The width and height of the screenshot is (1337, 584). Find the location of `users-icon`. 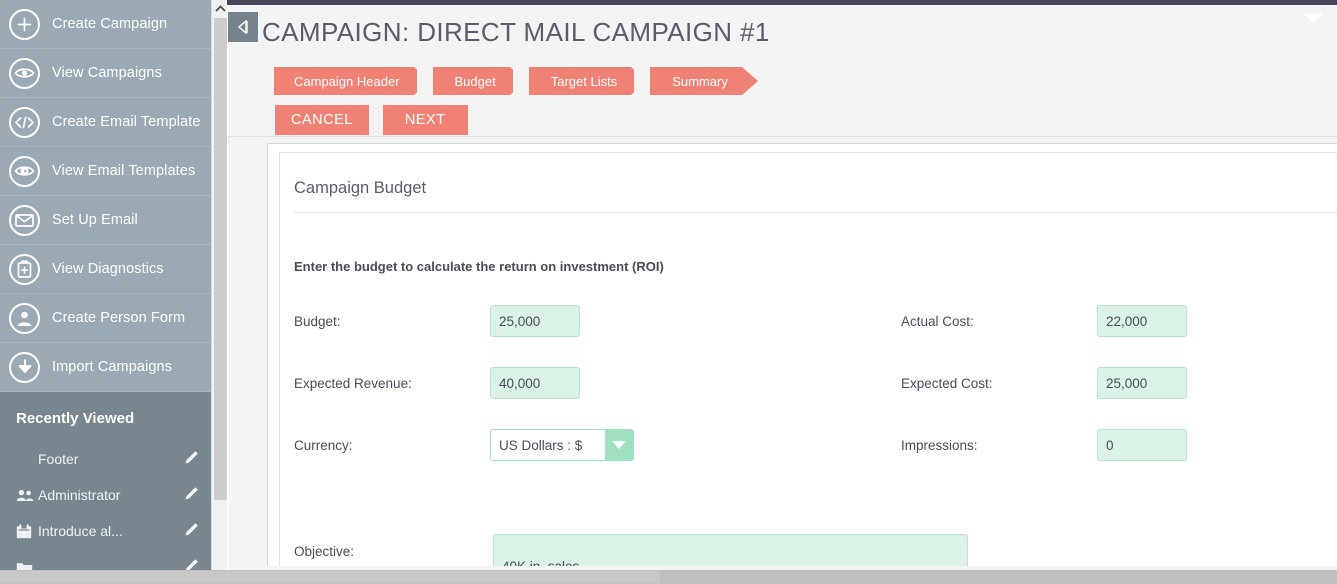

users-icon is located at coordinates (27, 495).